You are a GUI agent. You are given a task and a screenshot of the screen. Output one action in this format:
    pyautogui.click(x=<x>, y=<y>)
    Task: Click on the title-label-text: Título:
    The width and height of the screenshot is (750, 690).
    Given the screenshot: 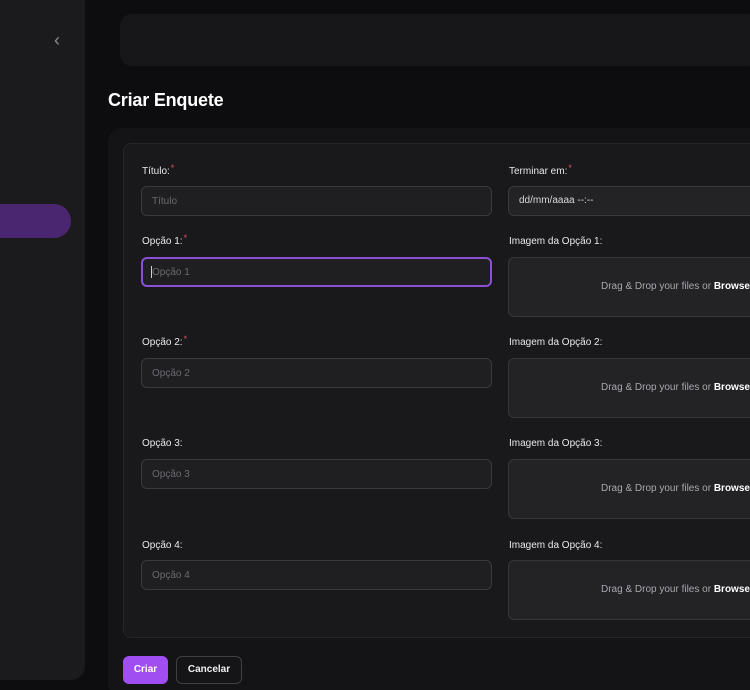 What is the action you would take?
    pyautogui.click(x=156, y=171)
    